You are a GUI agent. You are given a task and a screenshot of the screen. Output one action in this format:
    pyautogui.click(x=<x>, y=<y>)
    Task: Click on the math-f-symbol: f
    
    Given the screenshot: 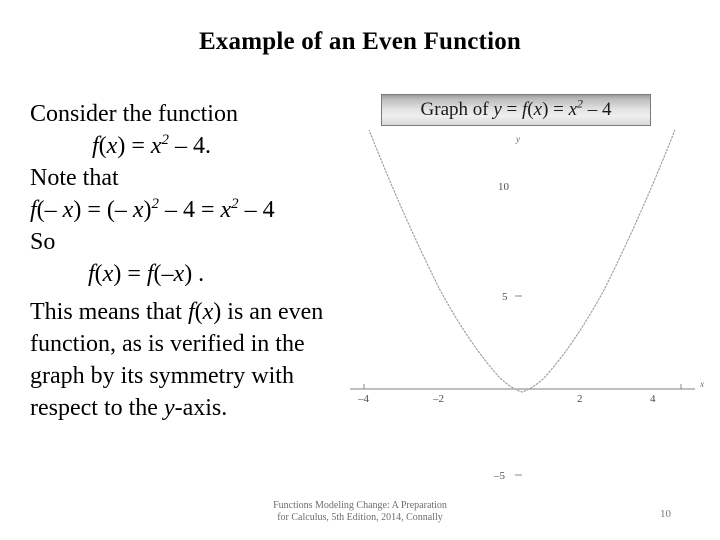 What is the action you would take?
    pyautogui.click(x=95, y=146)
    